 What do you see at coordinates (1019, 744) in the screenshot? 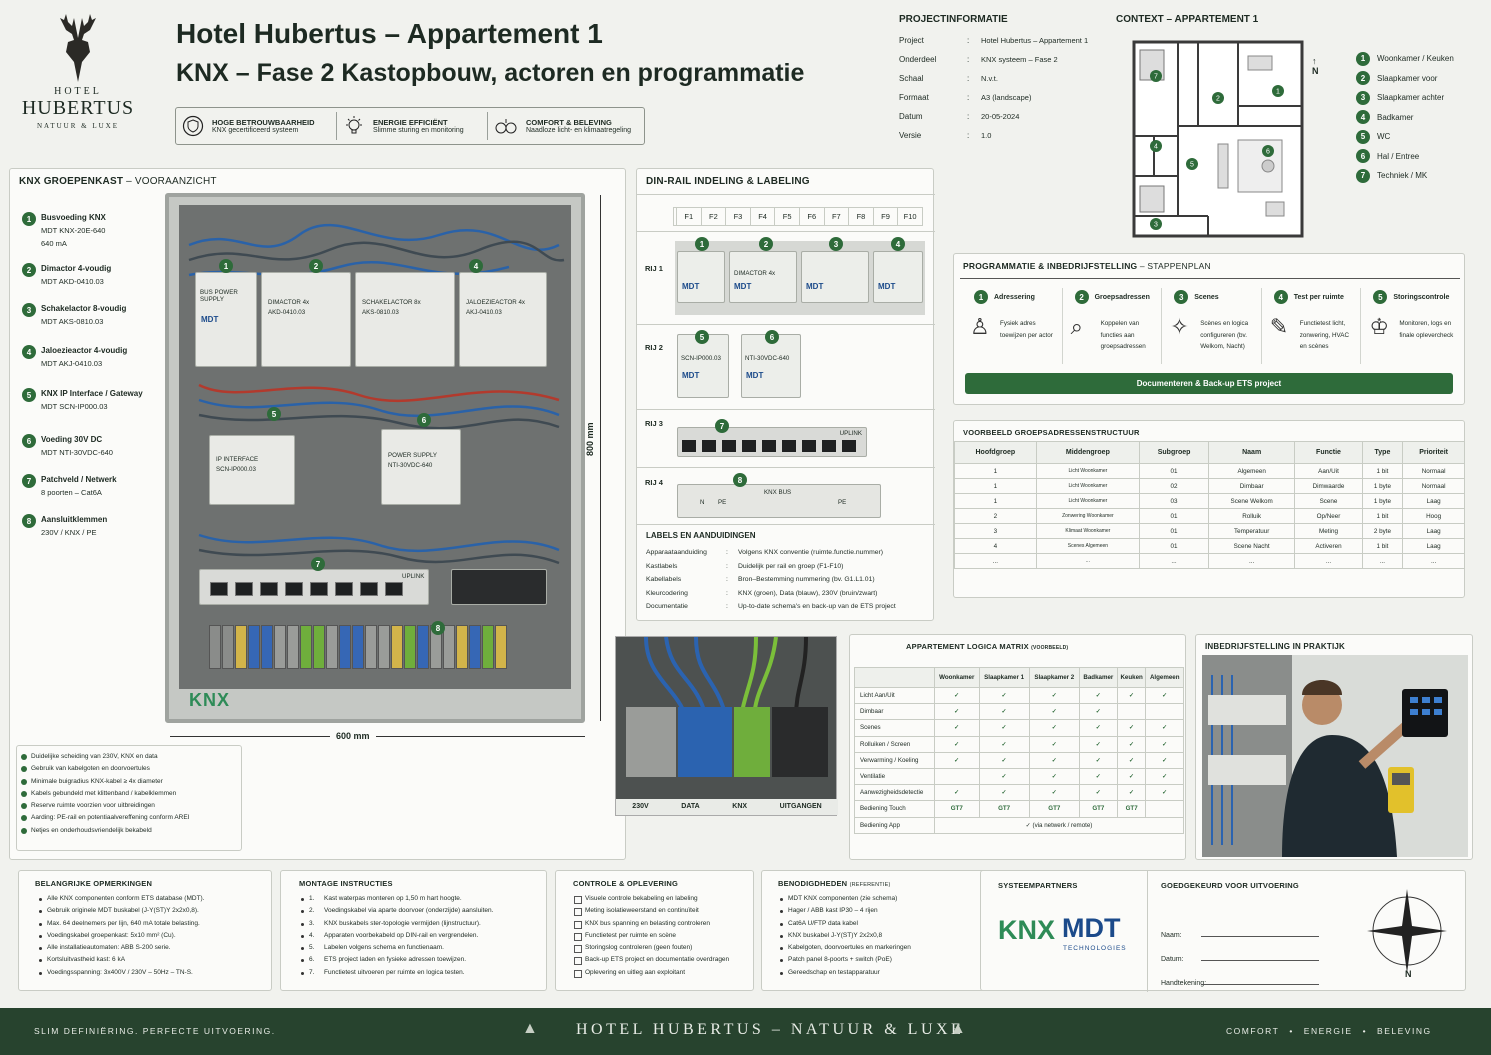
I see `matrix-row: Rolluiken / Screen ✓ ✓ ✓ ✓ ✓ ✓` at bounding box center [1019, 744].